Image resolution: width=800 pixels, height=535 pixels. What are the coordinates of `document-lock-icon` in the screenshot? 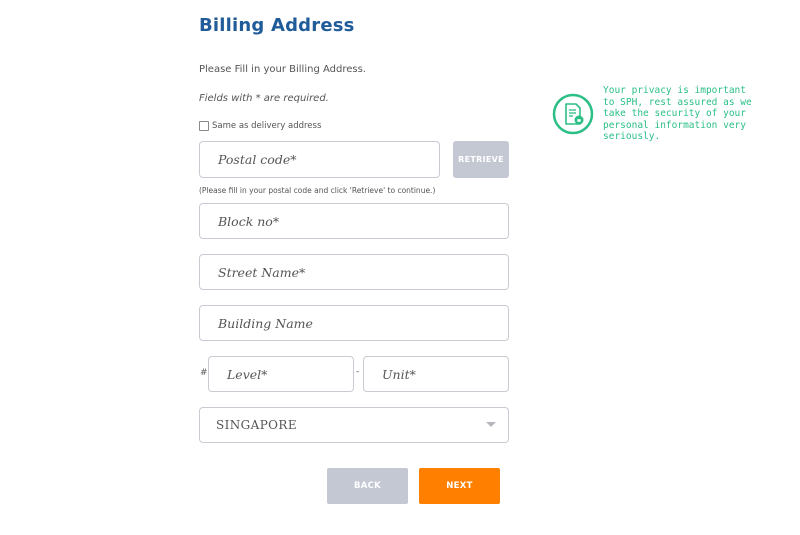 It's located at (573, 114).